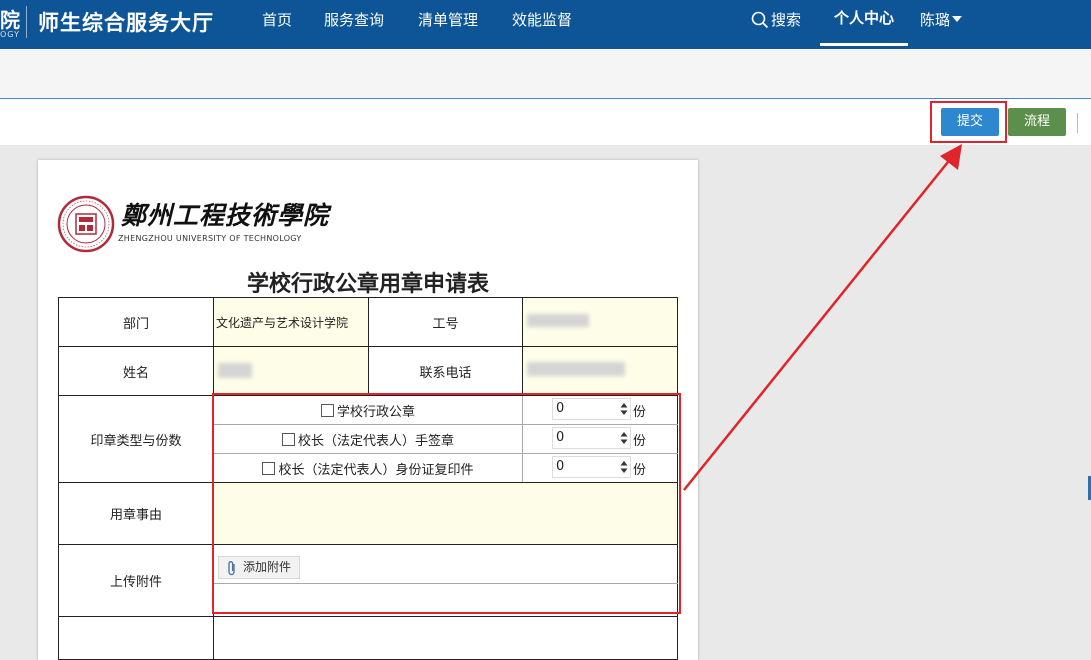  Describe the element at coordinates (445, 324) in the screenshot. I see `job-no-label: 工号` at that location.